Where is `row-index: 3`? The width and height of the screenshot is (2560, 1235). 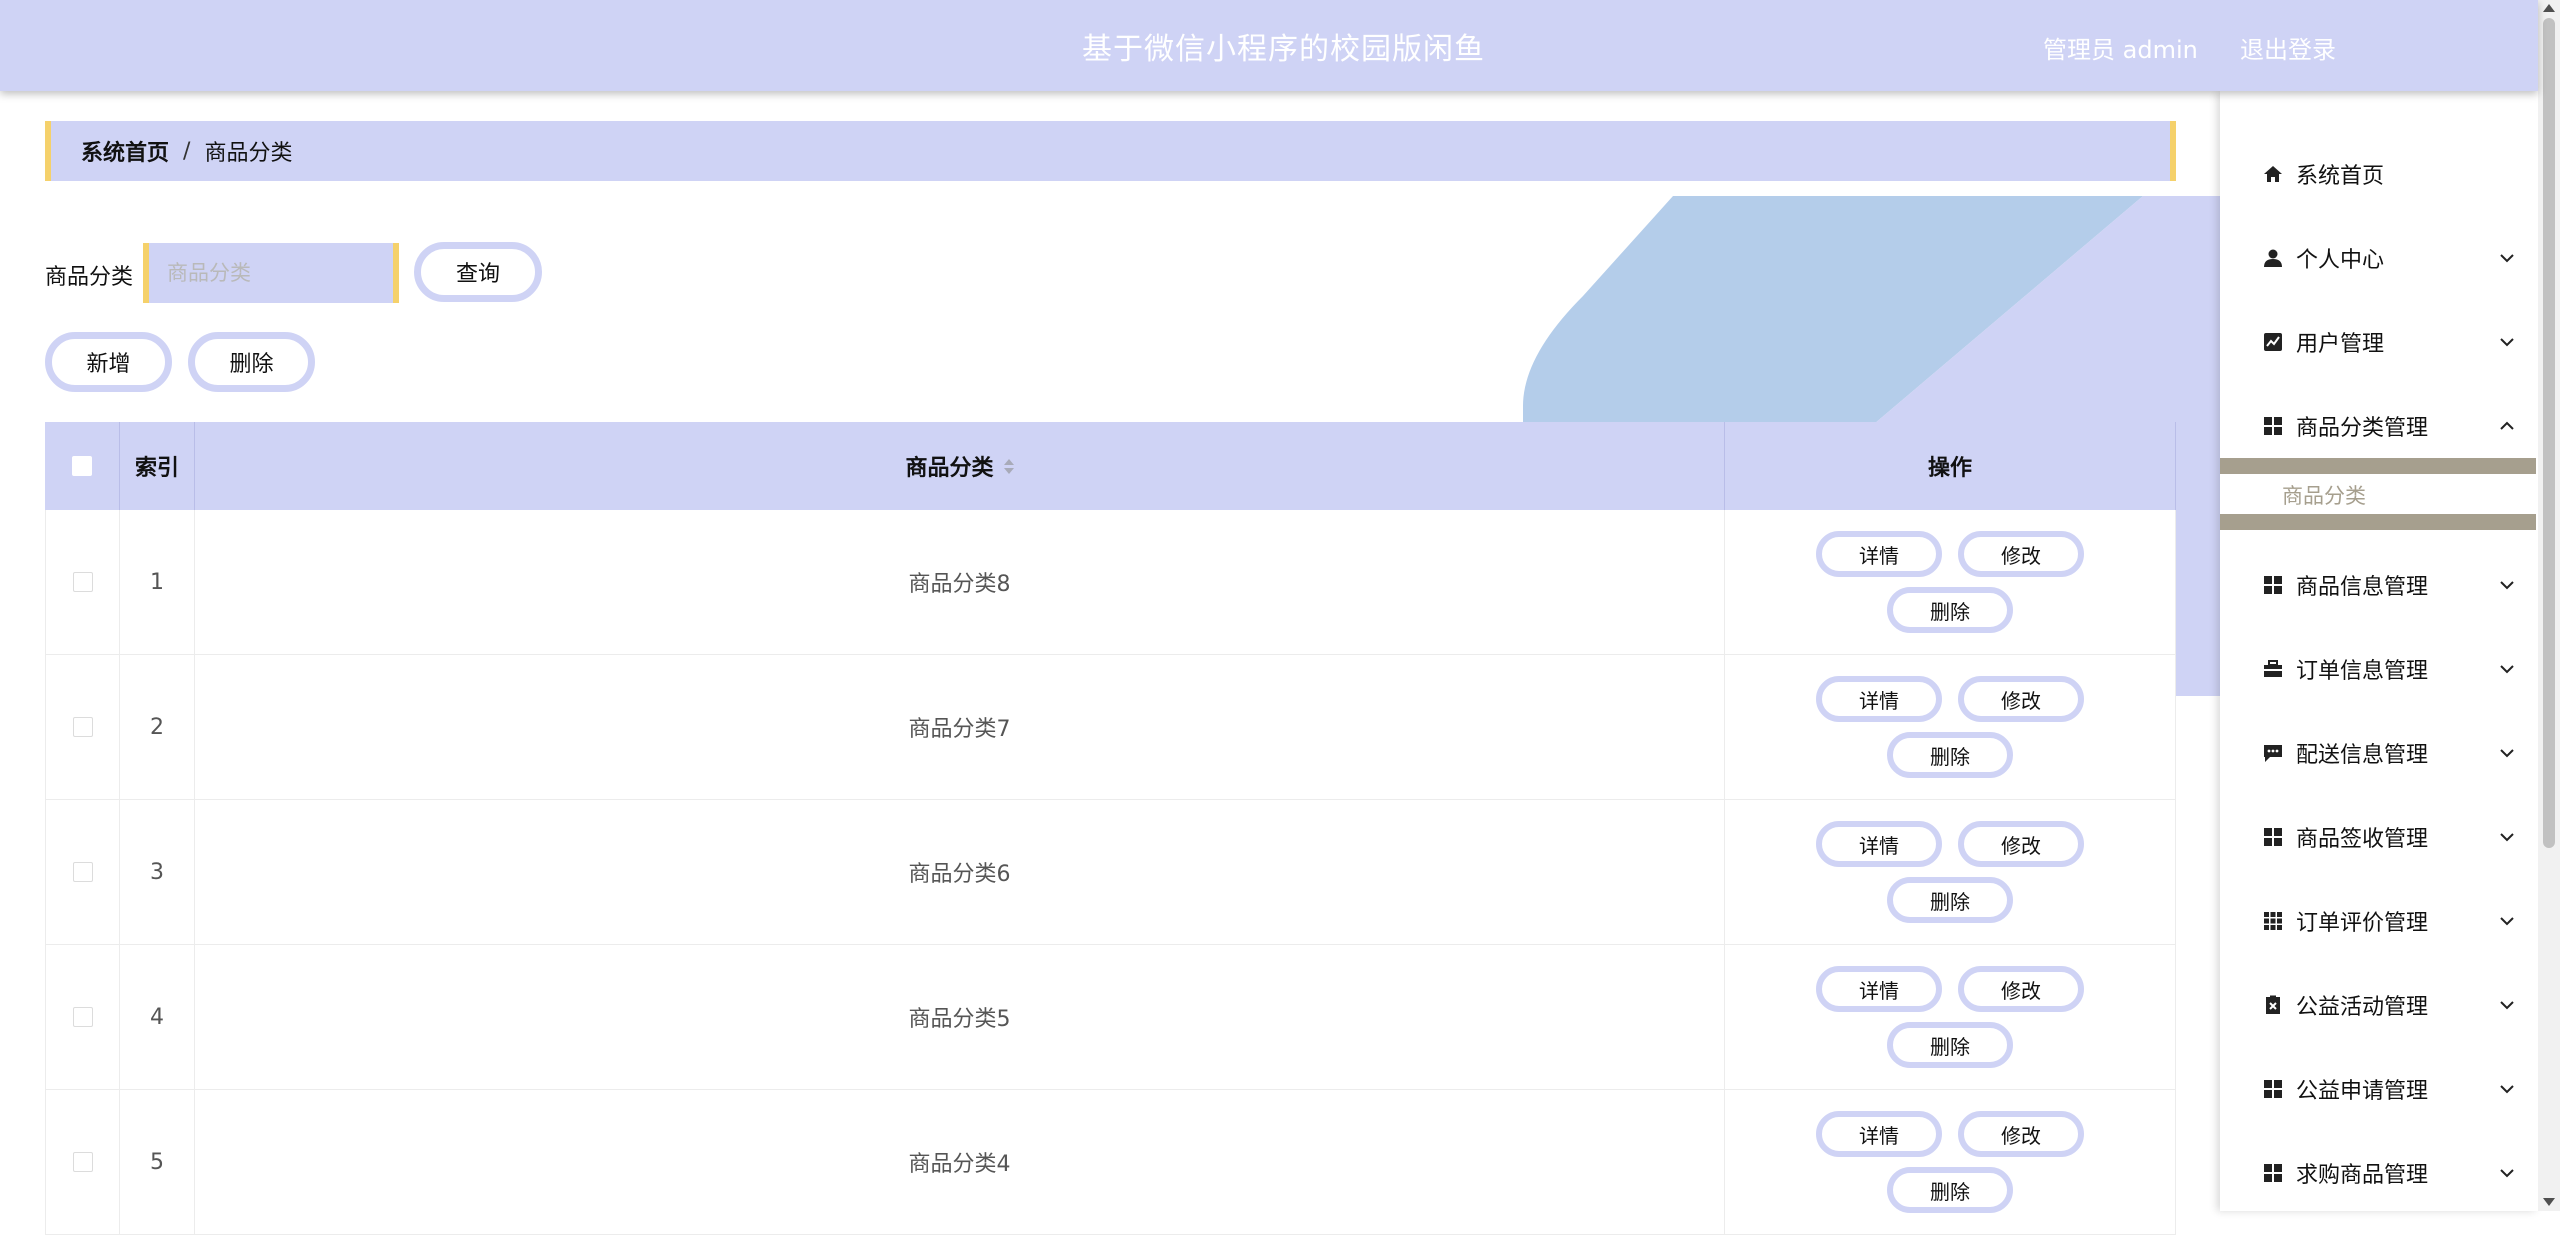
row-index: 3 is located at coordinates (157, 872).